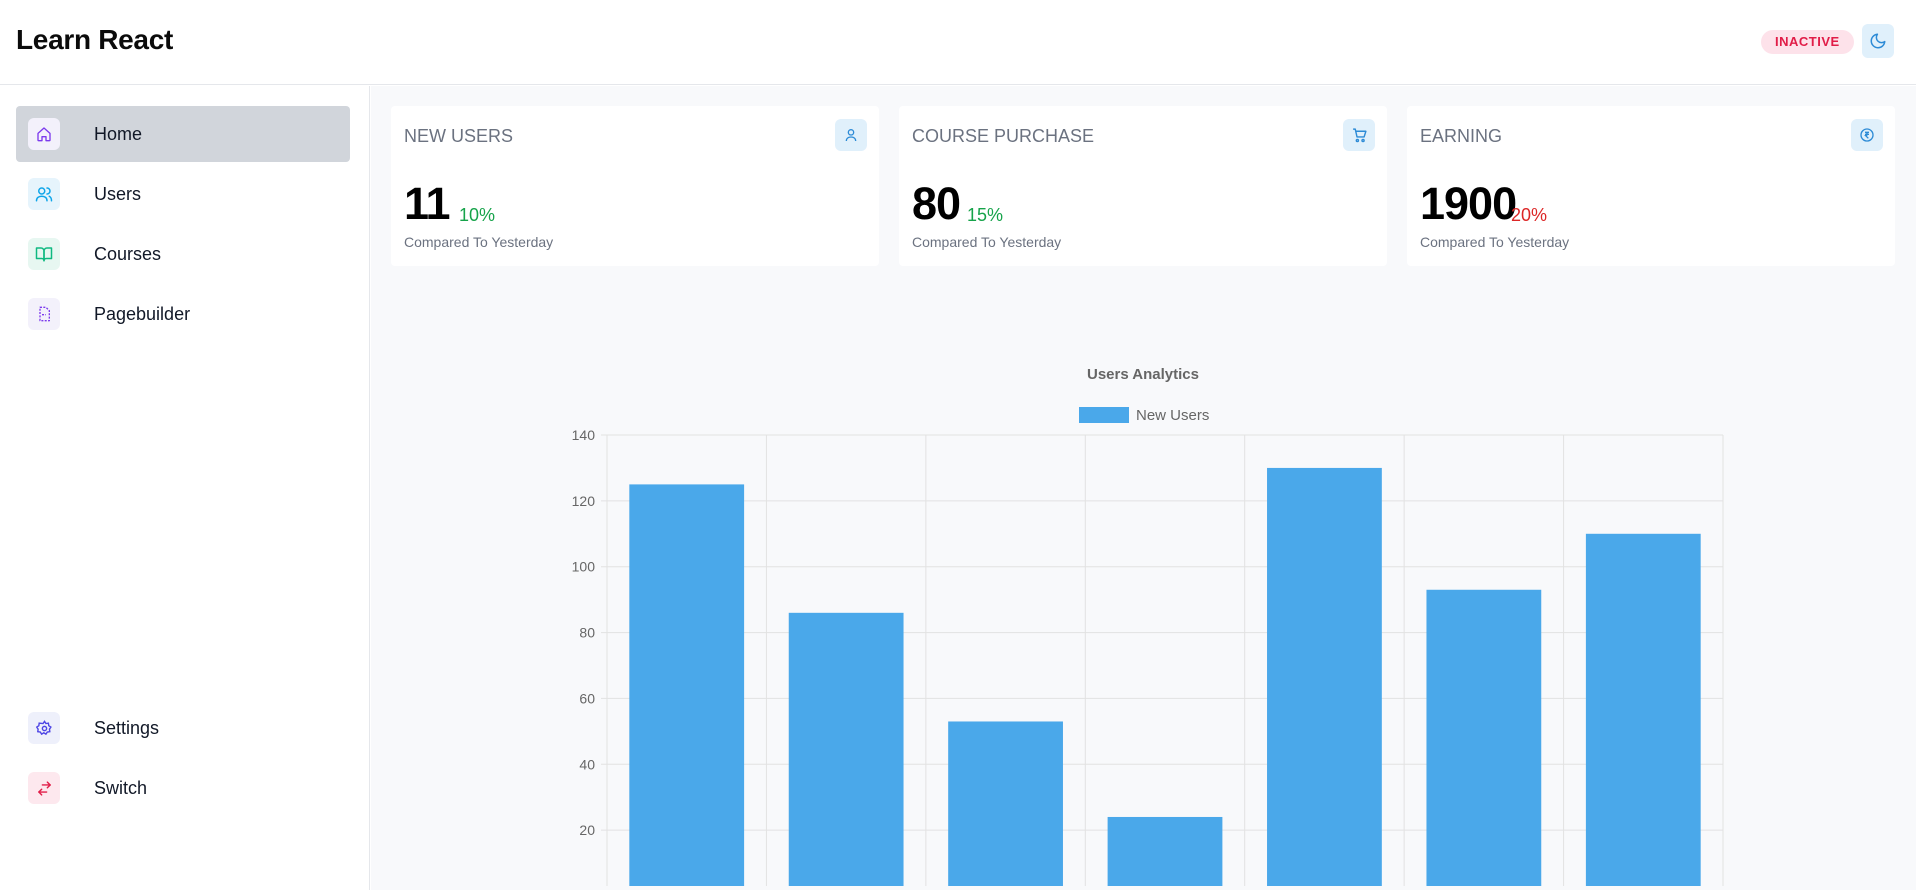 This screenshot has width=1916, height=890. Describe the element at coordinates (142, 313) in the screenshot. I see `sidebar-item-label: Pagebuilder` at that location.